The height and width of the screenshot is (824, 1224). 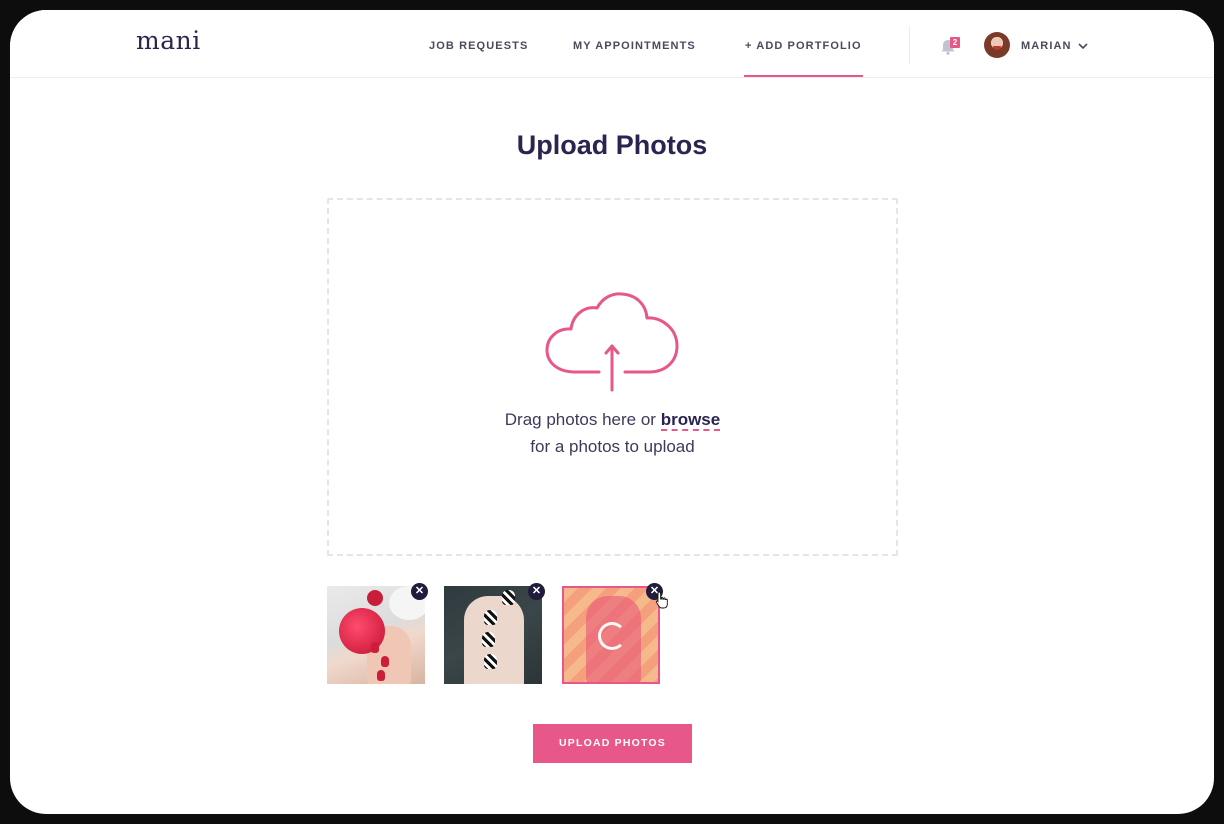 I want to click on active-tab-indicator, so click(x=803, y=76).